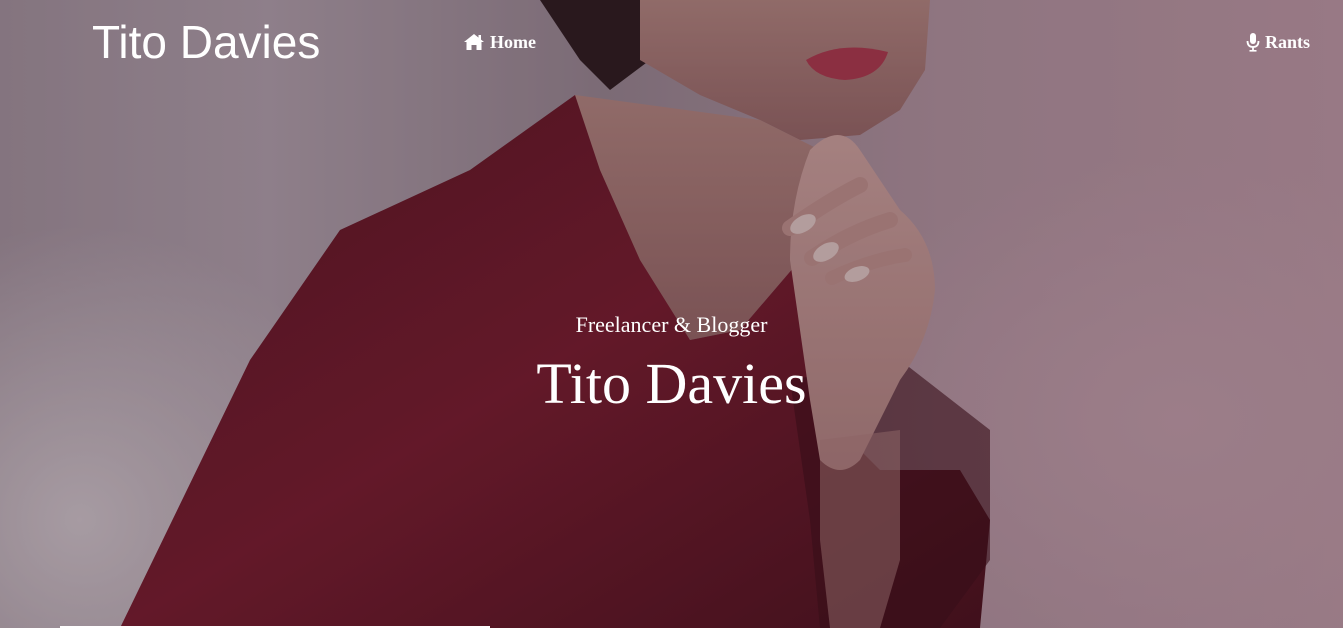 This screenshot has width=1343, height=628. Describe the element at coordinates (1288, 42) in the screenshot. I see `nav-rants-label: Rants` at that location.